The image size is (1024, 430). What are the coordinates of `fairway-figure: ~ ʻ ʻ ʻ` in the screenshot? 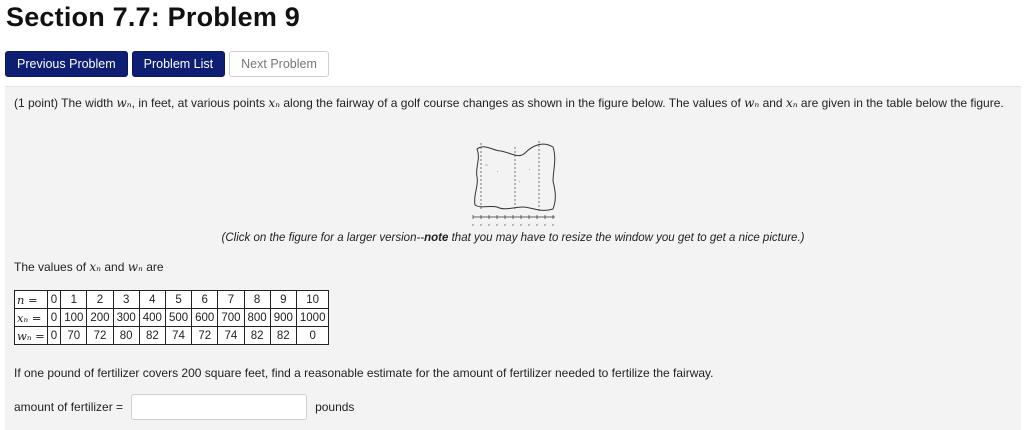 It's located at (514, 183).